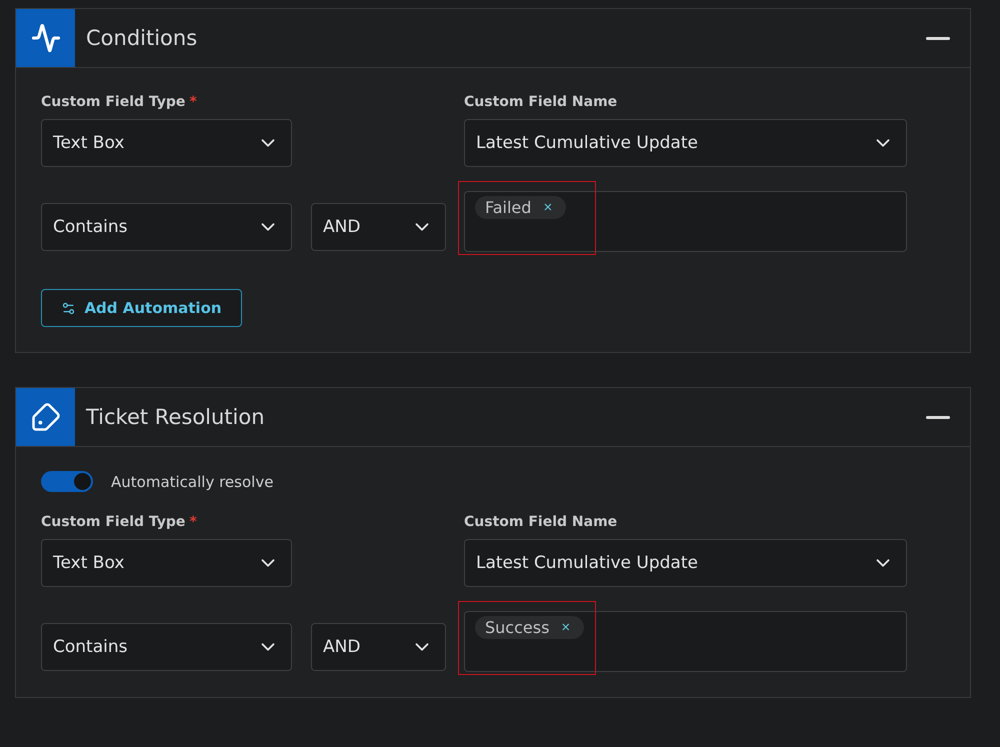 This screenshot has height=747, width=1000. What do you see at coordinates (142, 38) in the screenshot?
I see `panel-title: Conditions` at bounding box center [142, 38].